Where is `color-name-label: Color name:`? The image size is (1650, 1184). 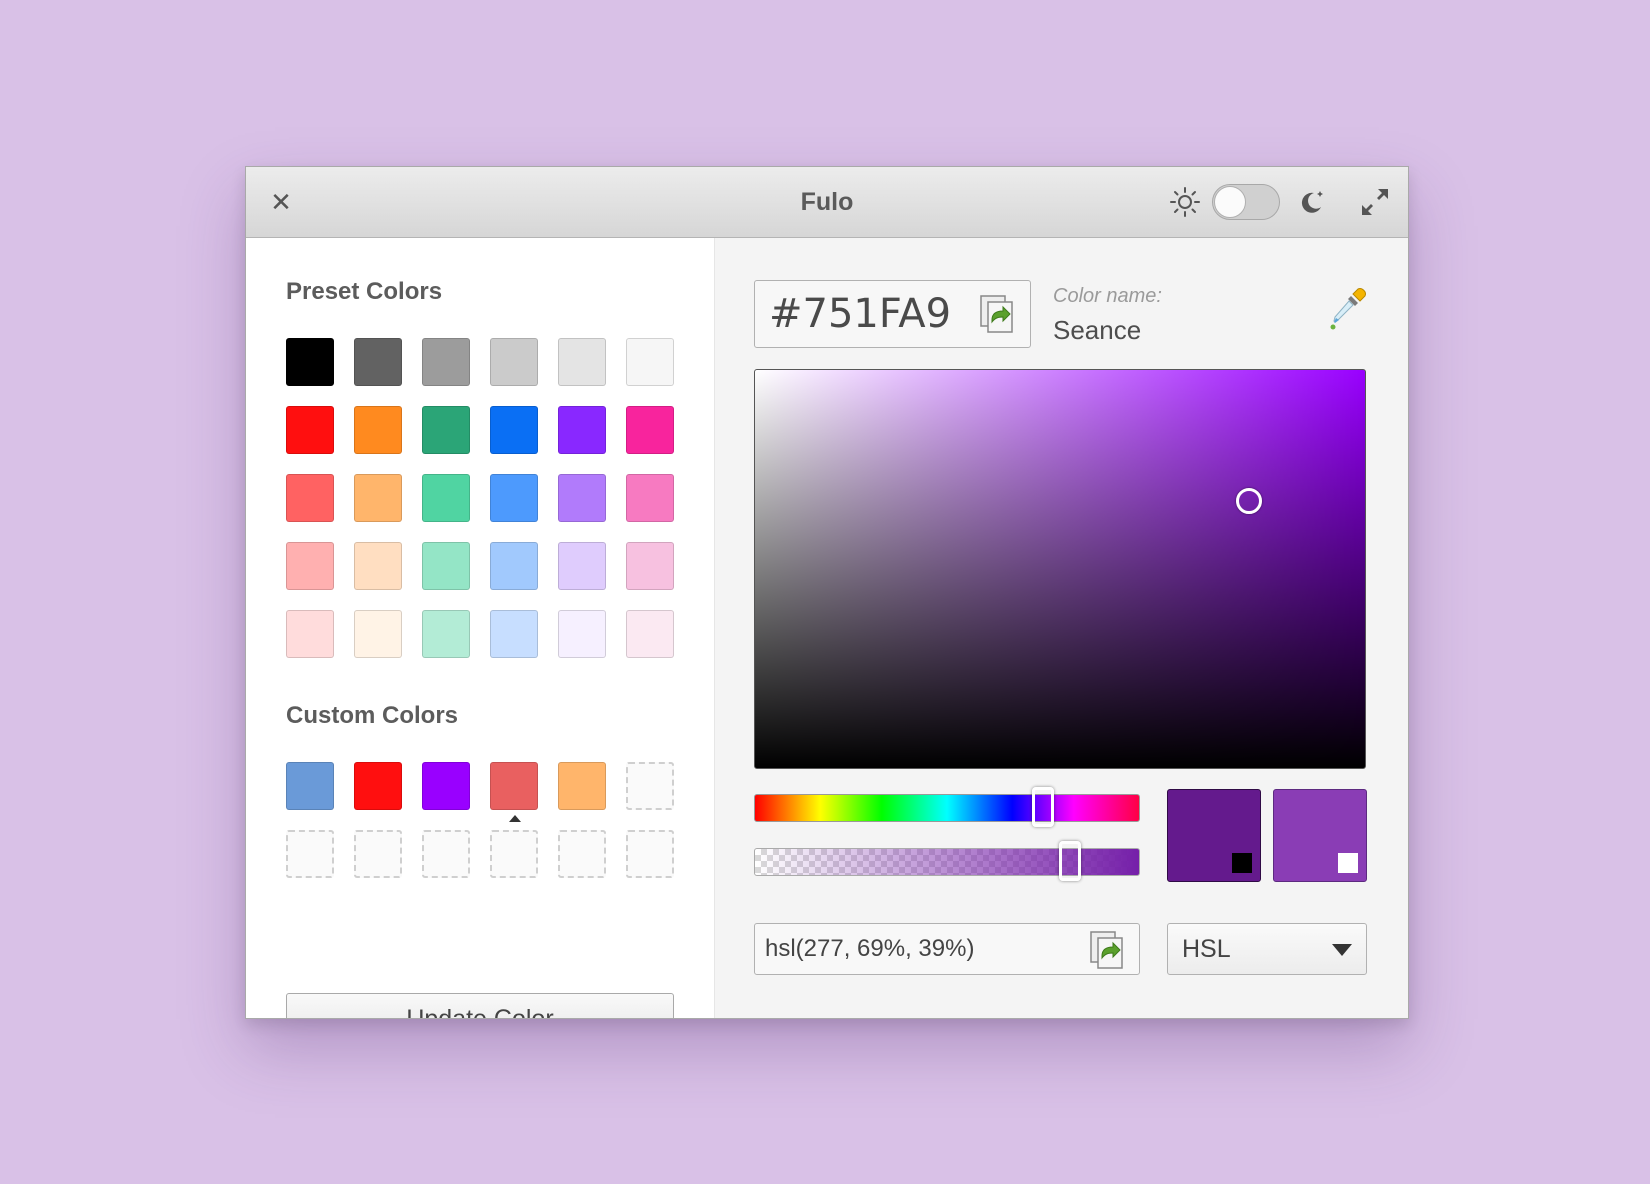
color-name-label: Color name: is located at coordinates (1107, 296).